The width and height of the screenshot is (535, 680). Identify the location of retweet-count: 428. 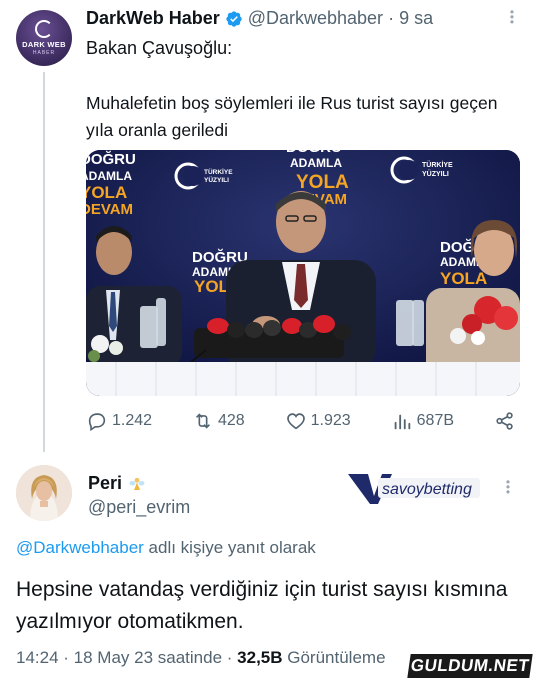
(231, 420).